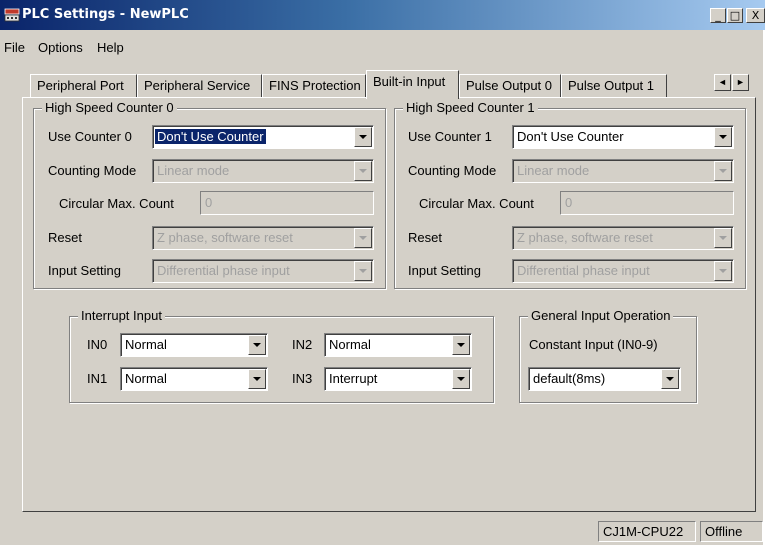 Image resolution: width=765 pixels, height=545 pixels. Describe the element at coordinates (647, 203) in the screenshot. I see `circular-max-count-1-field: 0` at that location.